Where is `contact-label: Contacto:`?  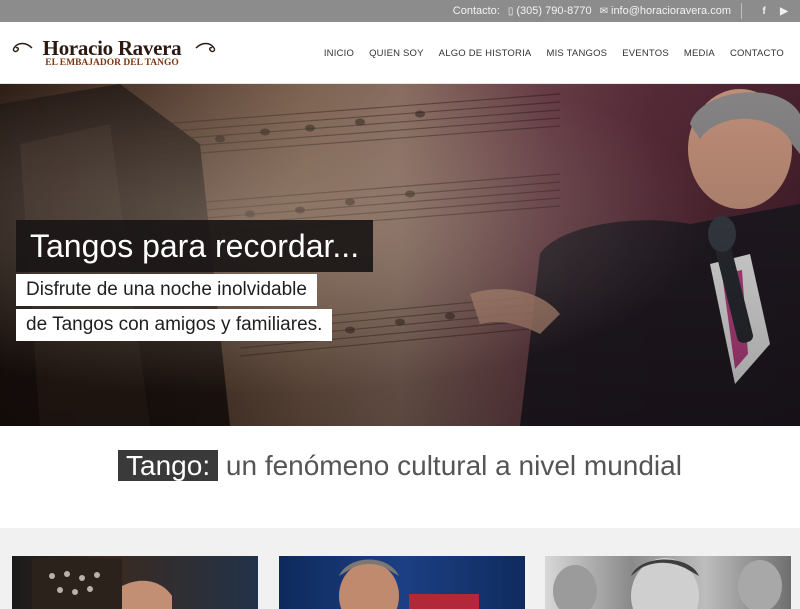
contact-label: Contacto: is located at coordinates (476, 11).